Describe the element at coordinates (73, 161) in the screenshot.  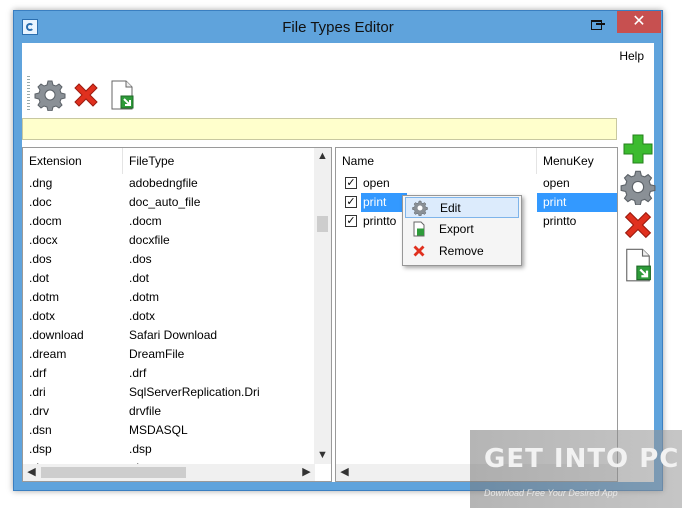
I see `column-header-extension: Extension` at that location.